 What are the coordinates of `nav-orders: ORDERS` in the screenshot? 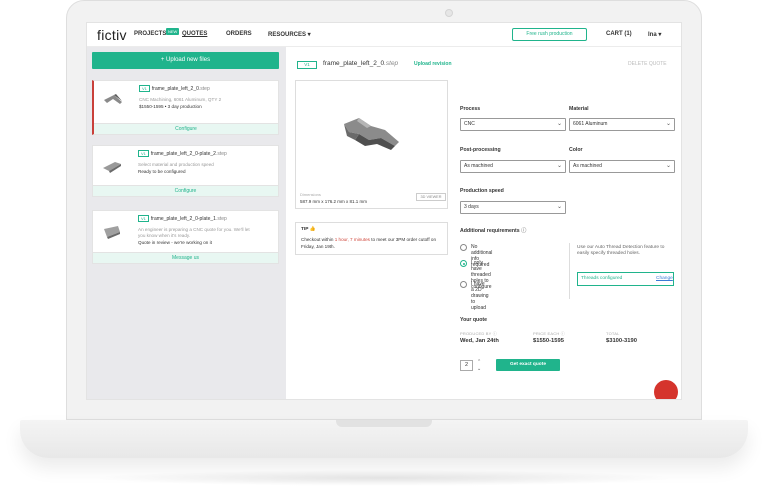 It's located at (239, 34).